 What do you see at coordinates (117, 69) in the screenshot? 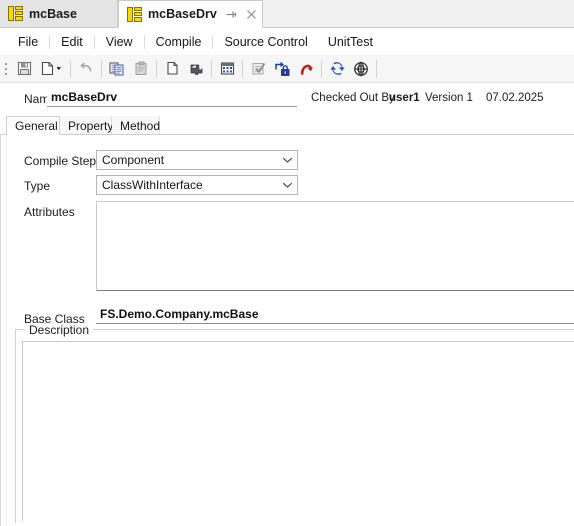
I see `copy-button` at bounding box center [117, 69].